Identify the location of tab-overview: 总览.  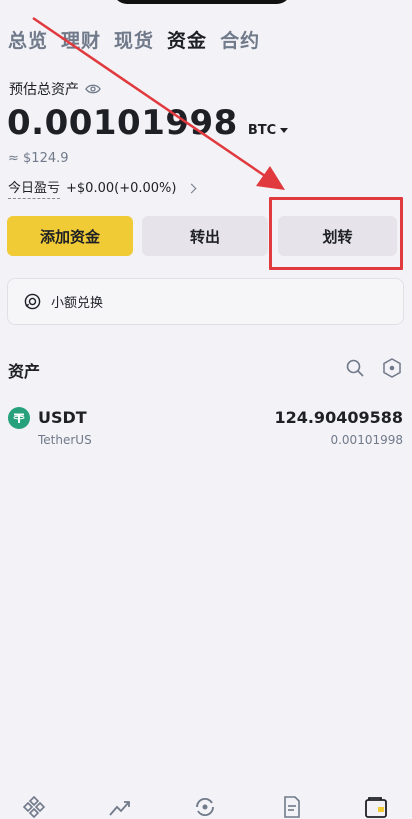
(28, 39).